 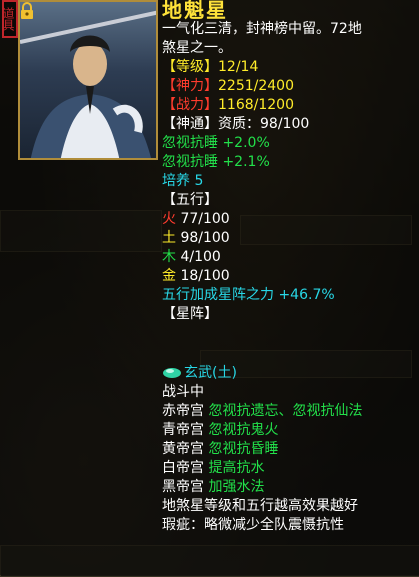 What do you see at coordinates (253, 525) in the screenshot?
I see `flaw-line: 瑕疵：略微减少全队震慑抗性` at bounding box center [253, 525].